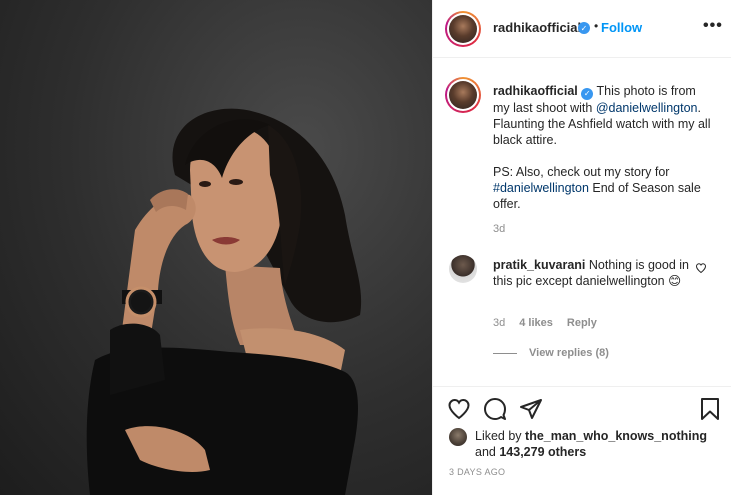 The image size is (731, 495). I want to click on comment-time: 3d, so click(499, 323).